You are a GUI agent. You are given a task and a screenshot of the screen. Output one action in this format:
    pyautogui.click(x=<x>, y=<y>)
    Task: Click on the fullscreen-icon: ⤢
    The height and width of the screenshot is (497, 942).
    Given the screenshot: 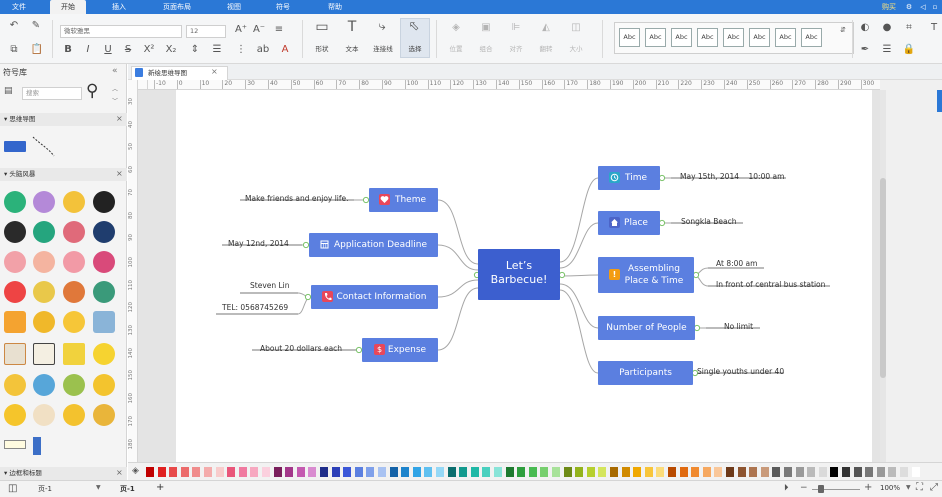 What is the action you would take?
    pyautogui.click(x=934, y=487)
    